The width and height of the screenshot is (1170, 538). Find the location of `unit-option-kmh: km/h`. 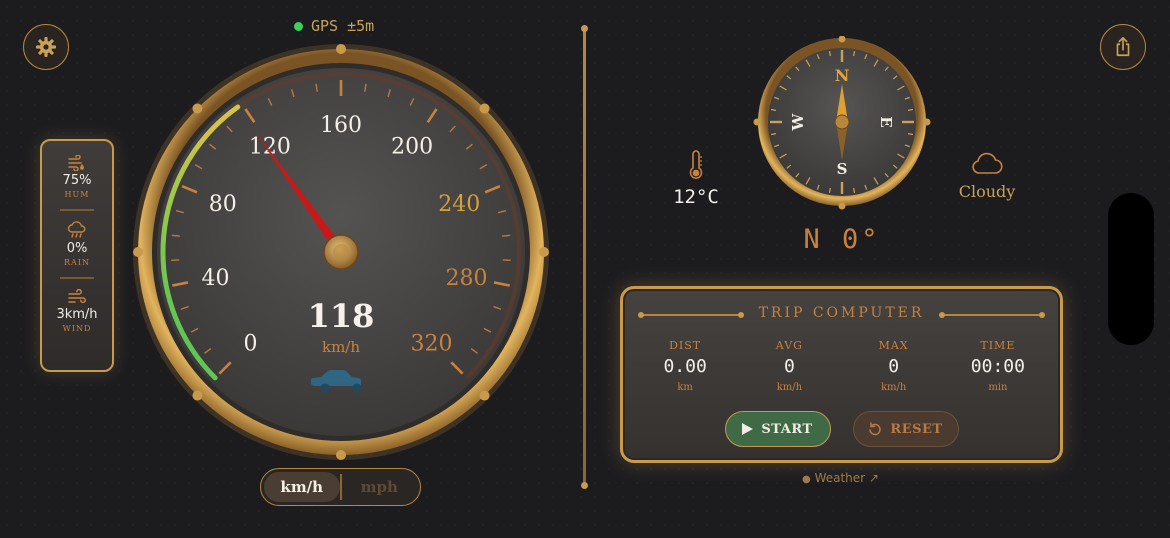

unit-option-kmh: km/h is located at coordinates (302, 487).